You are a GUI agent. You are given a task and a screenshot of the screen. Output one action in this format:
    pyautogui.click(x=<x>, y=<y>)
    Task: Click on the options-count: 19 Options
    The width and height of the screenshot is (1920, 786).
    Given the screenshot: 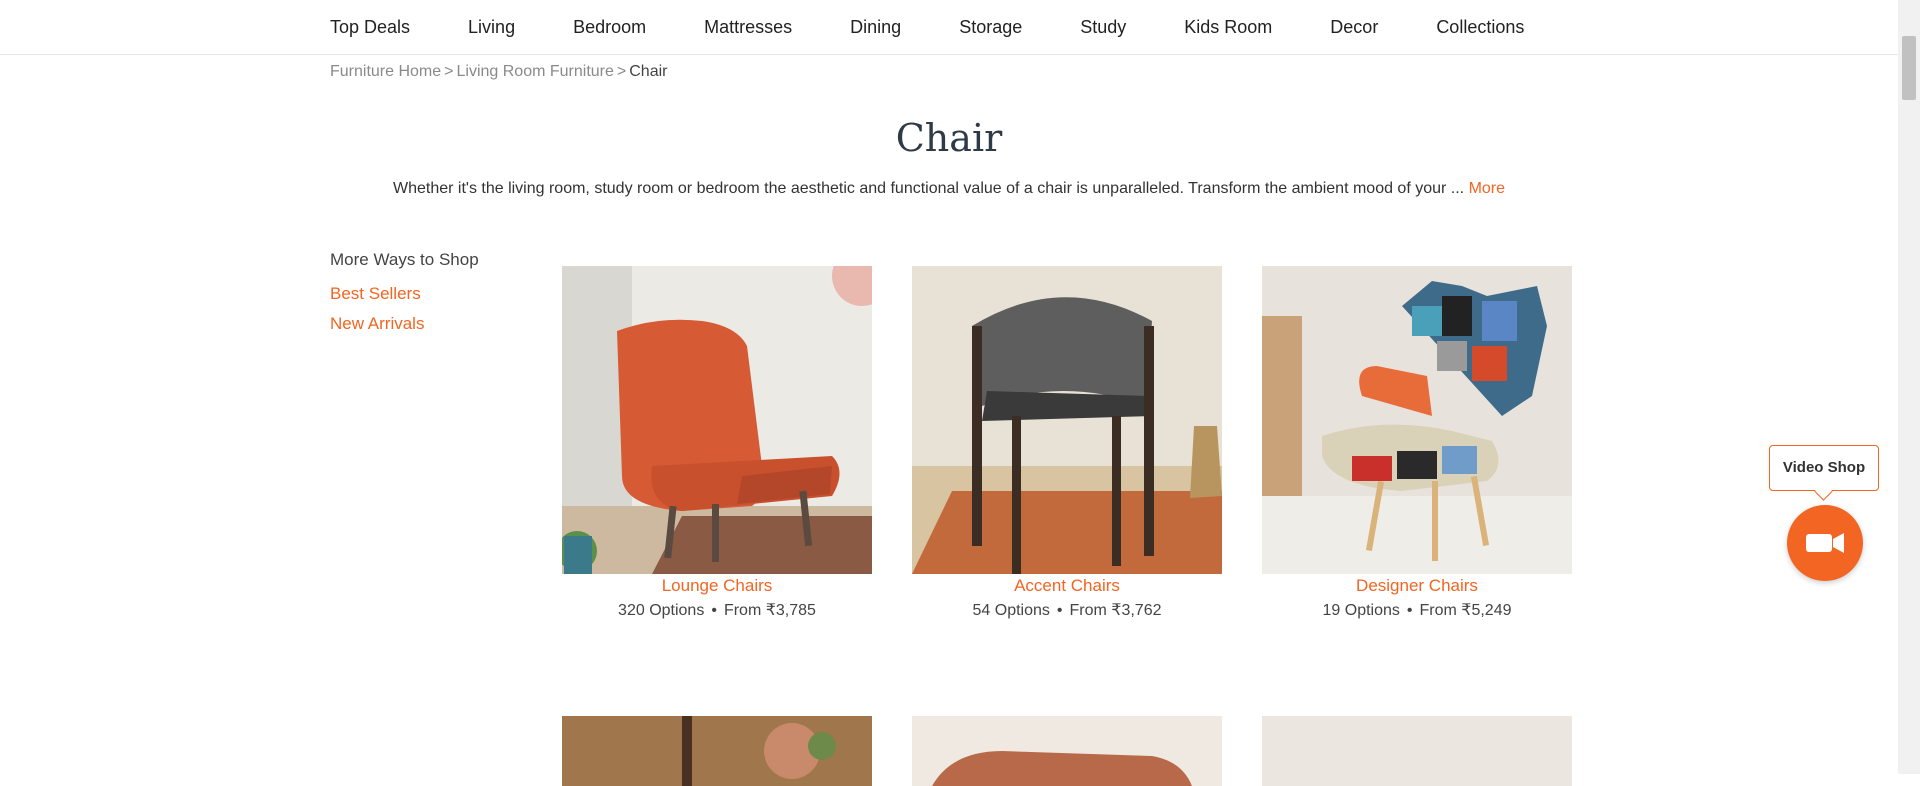 What is the action you would take?
    pyautogui.click(x=1361, y=610)
    